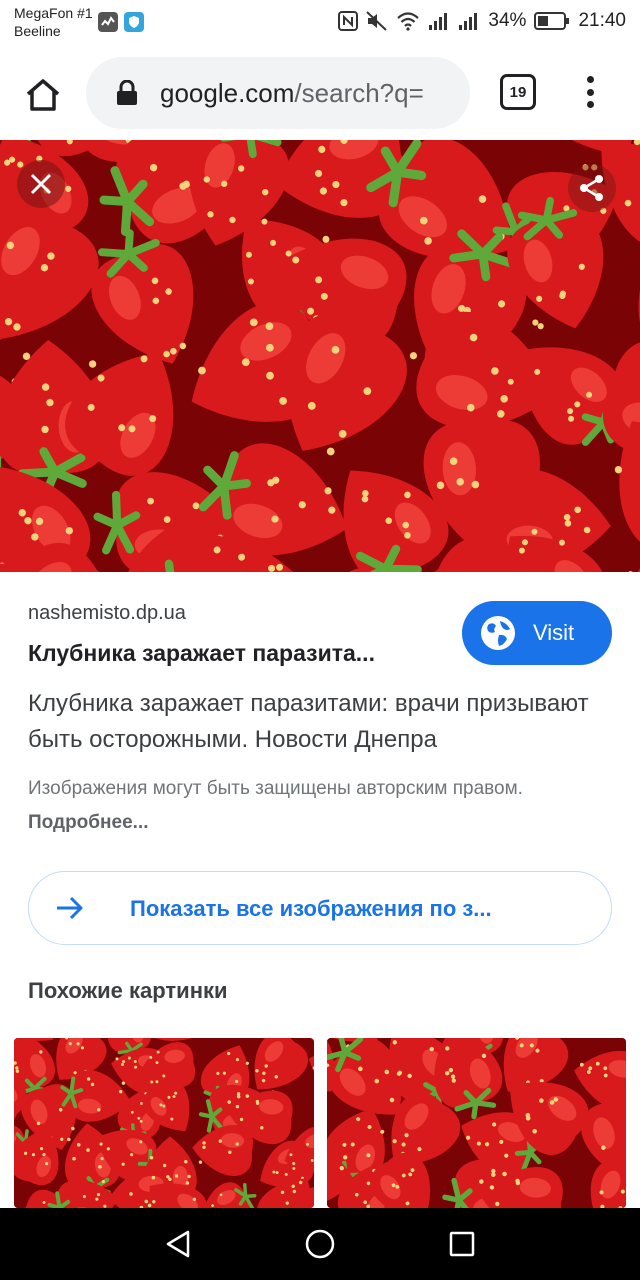 Image resolution: width=640 pixels, height=1280 pixels. I want to click on home-circle-icon, so click(320, 1244).